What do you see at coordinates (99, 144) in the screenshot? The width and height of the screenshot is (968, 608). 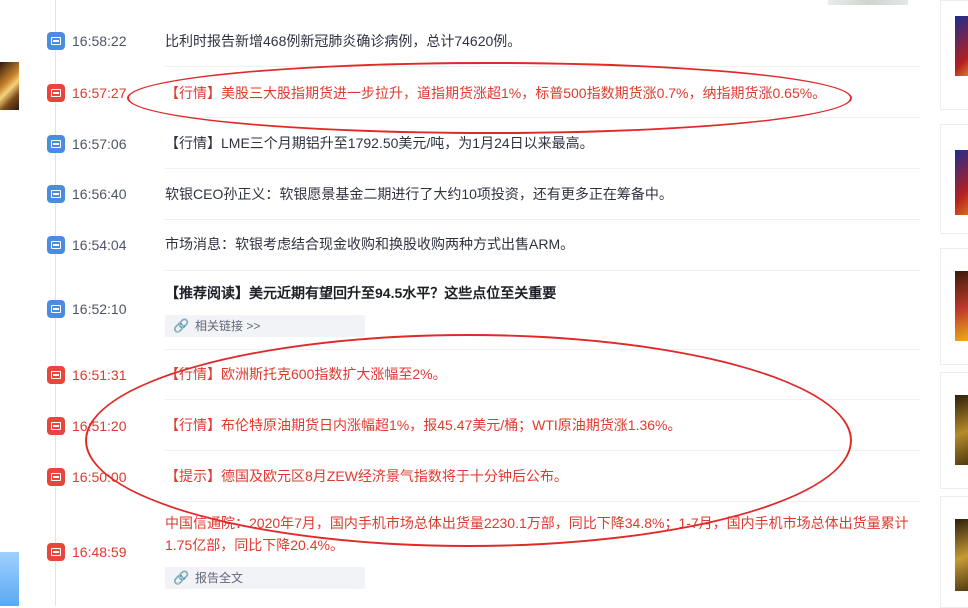 I see `item-time: 16:57:06` at bounding box center [99, 144].